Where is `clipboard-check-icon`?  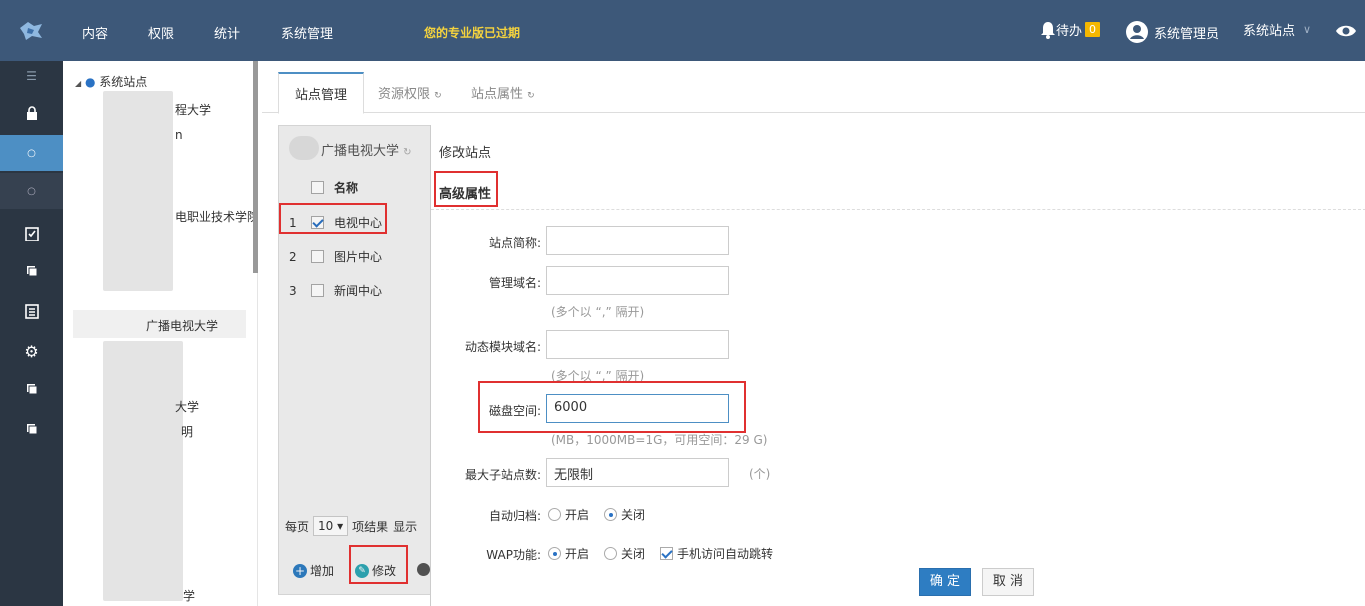 clipboard-check-icon is located at coordinates (31, 233).